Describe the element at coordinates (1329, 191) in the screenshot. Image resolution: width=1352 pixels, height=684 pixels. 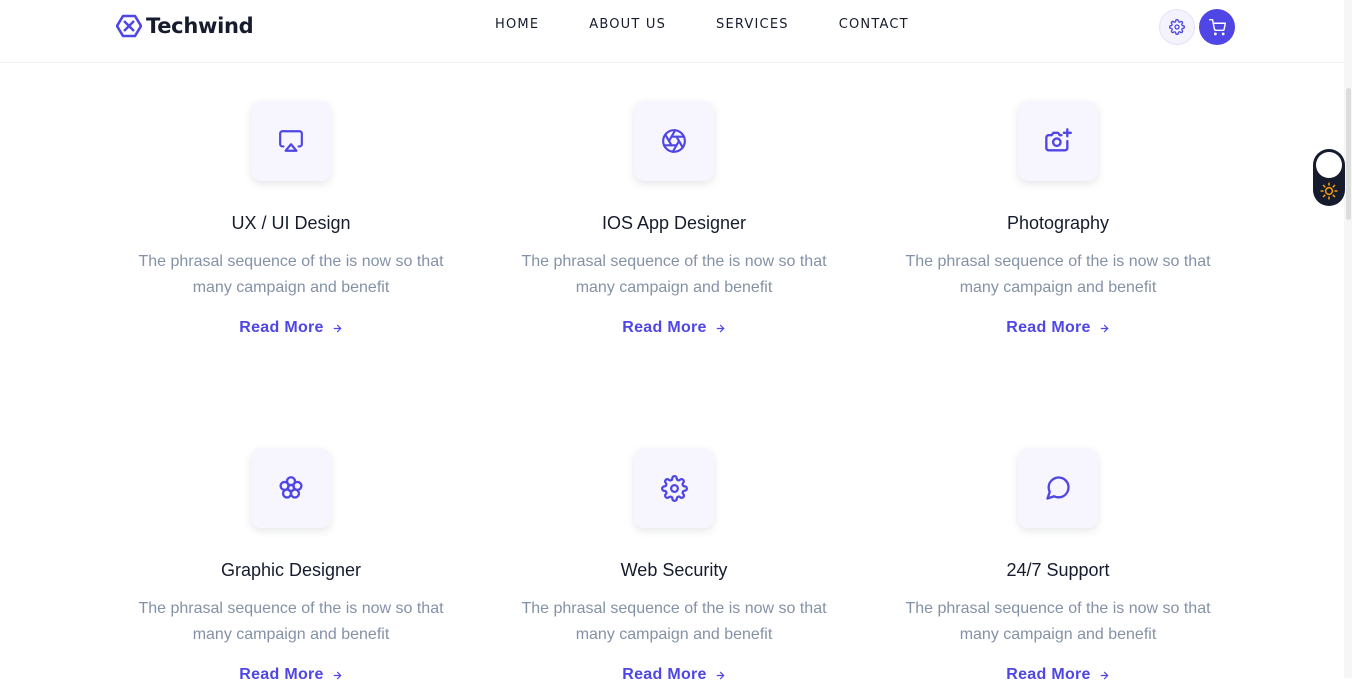
I see `sun-icon` at that location.